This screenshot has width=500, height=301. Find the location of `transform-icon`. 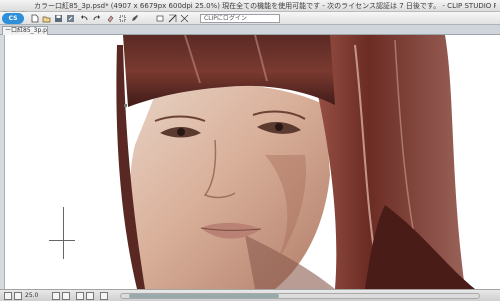

transform-icon is located at coordinates (122, 18).